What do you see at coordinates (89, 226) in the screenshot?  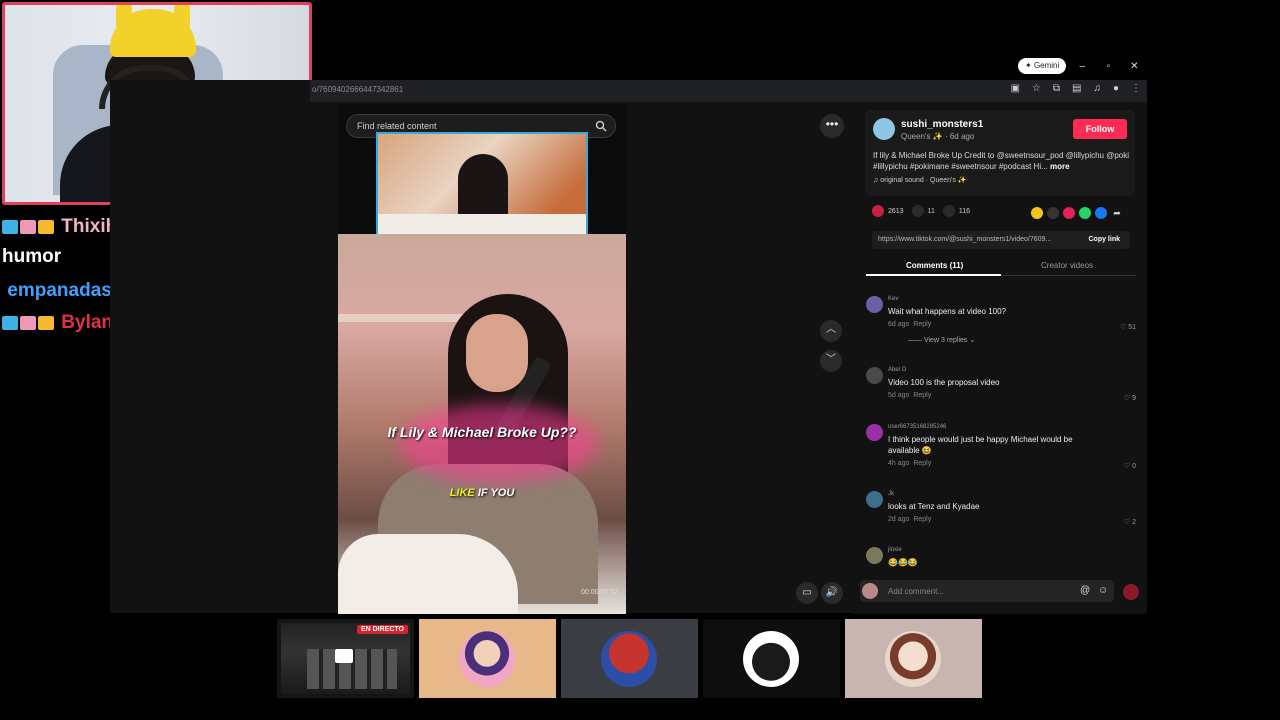 I see `chat-username: Thixih` at bounding box center [89, 226].